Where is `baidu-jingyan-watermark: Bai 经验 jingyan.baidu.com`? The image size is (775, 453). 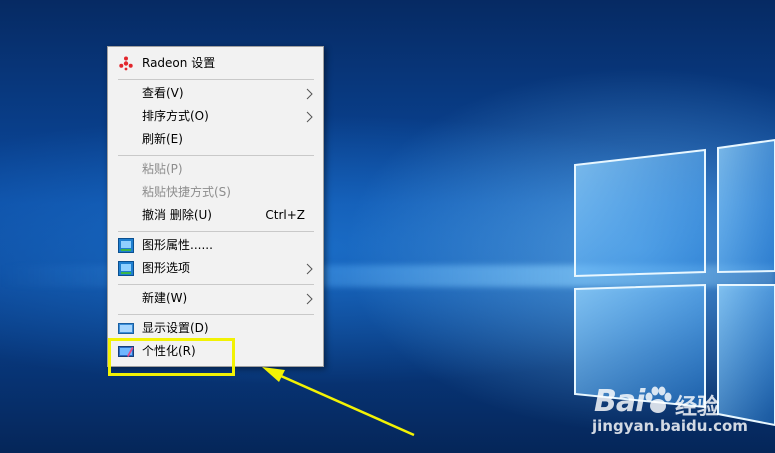
baidu-jingyan-watermark: Bai 经验 jingyan.baidu.com is located at coordinates (670, 405).